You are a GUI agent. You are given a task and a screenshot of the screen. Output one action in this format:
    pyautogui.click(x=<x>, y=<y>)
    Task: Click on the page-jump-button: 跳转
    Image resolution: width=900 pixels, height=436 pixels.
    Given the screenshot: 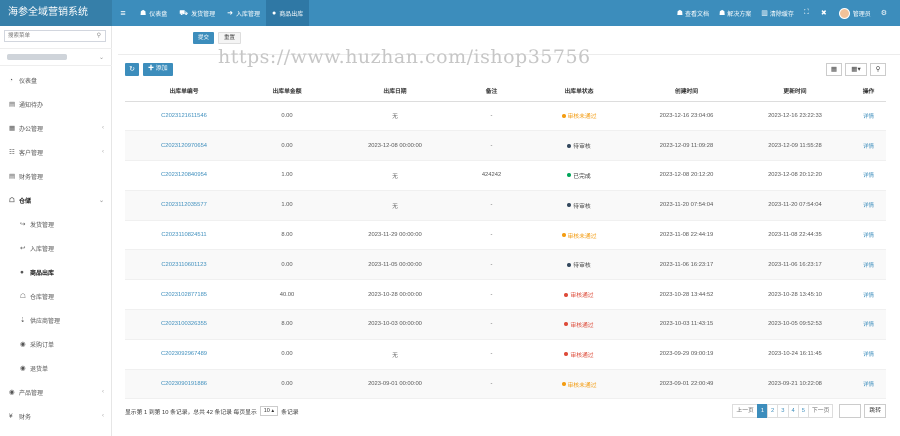 What is the action you would take?
    pyautogui.click(x=875, y=411)
    